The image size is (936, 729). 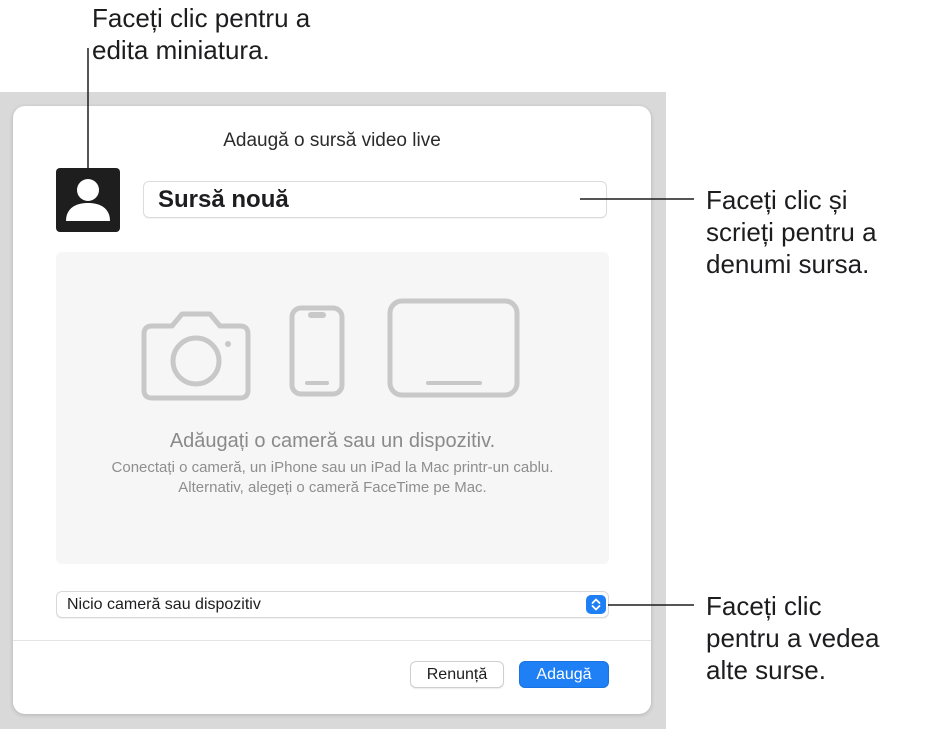 What do you see at coordinates (332, 441) in the screenshot?
I see `empty-state-heading: Adăugați o cameră sau un dispozitiv.` at bounding box center [332, 441].